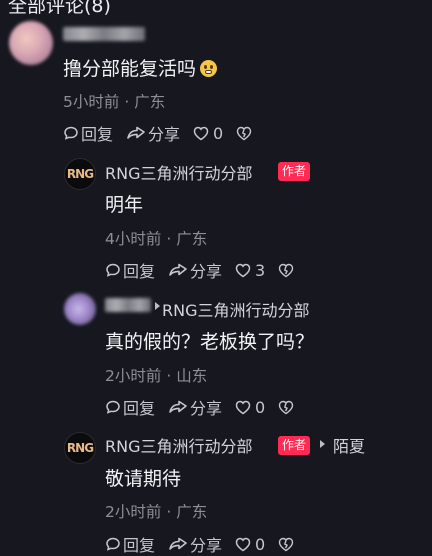 The height and width of the screenshot is (556, 432). I want to click on comment-content: 敬请期待, so click(143, 479).